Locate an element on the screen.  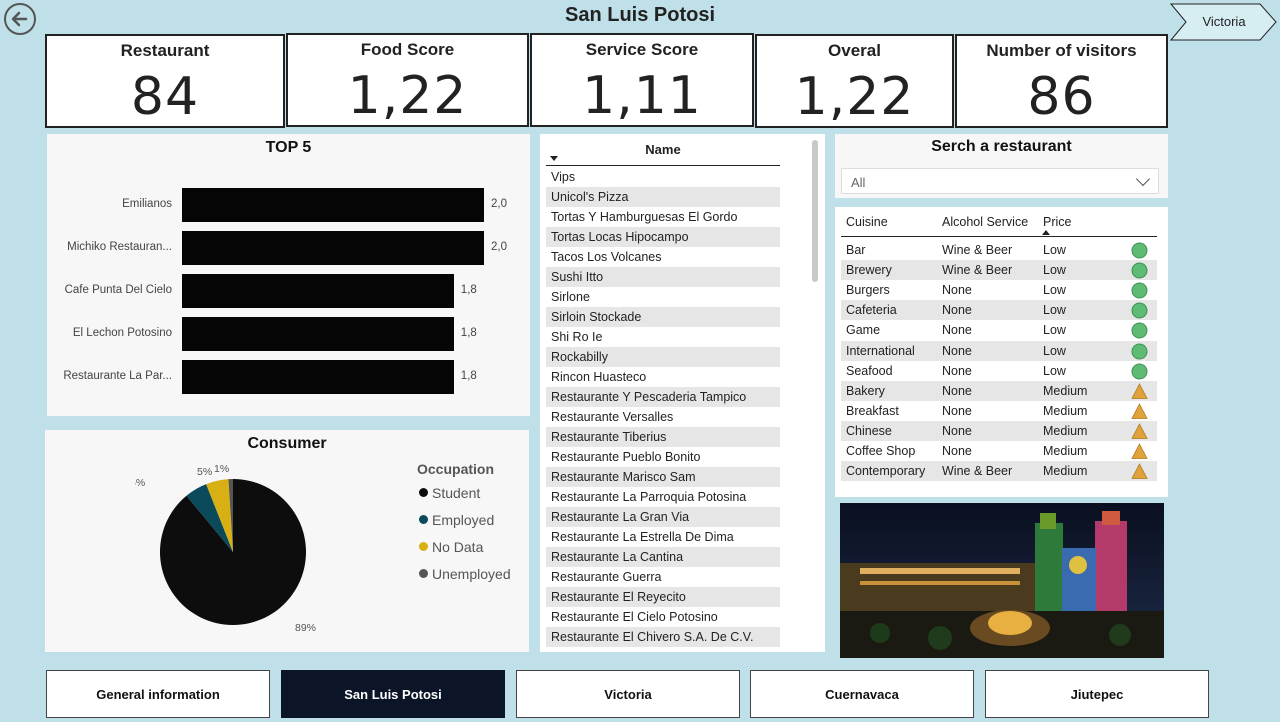
top5-bar-row: Emilianos 2,0 is located at coordinates (288, 205).